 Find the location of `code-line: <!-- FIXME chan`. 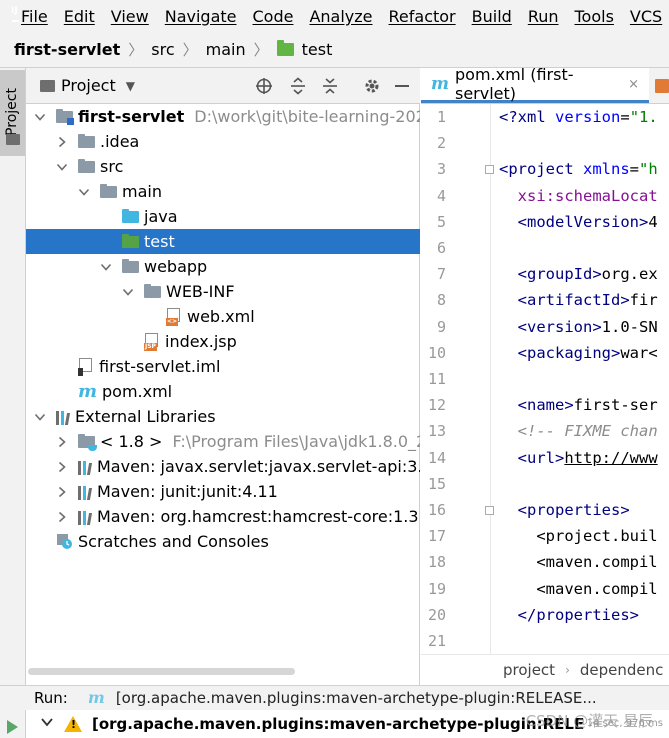

code-line: <!-- FIXME chan is located at coordinates (587, 431).